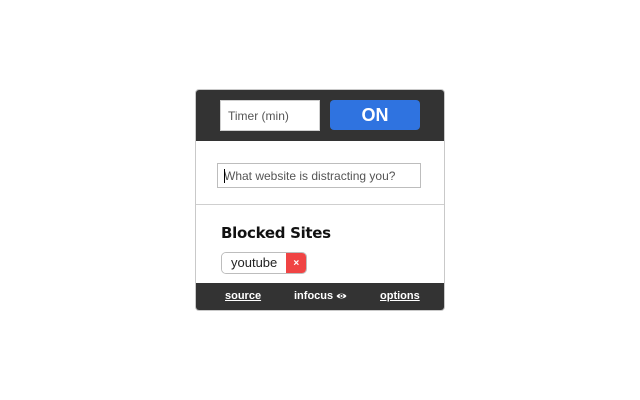  I want to click on blocked-sites-heading: Blocked Sites, so click(276, 233).